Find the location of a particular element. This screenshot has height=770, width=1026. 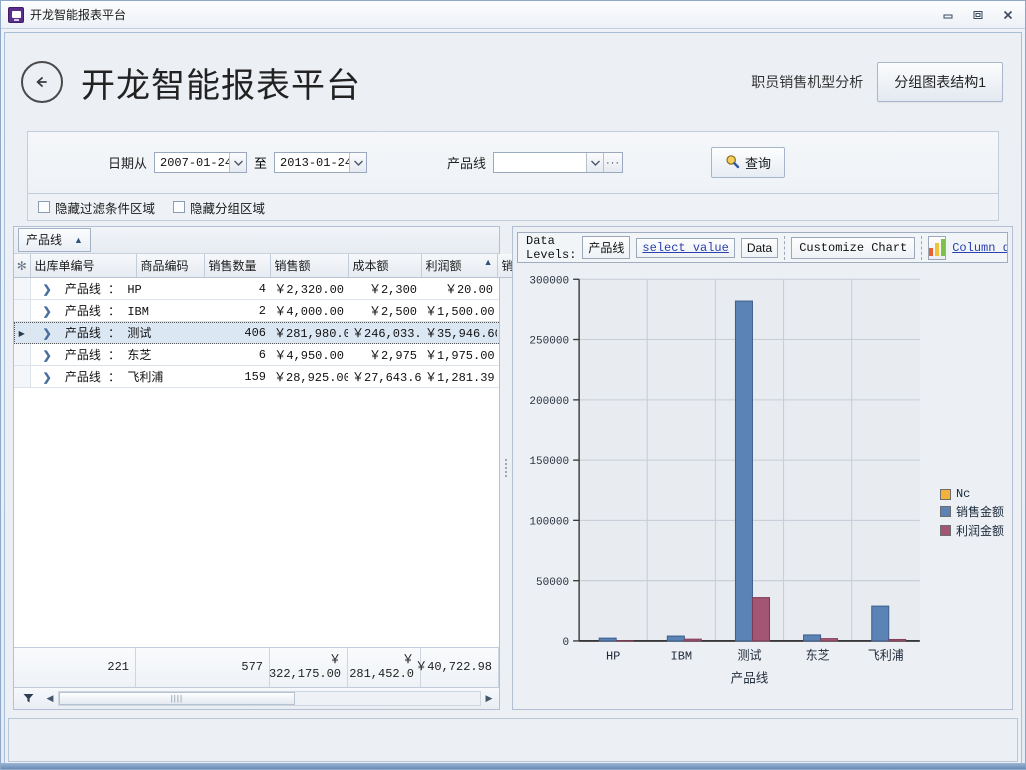

column-header-order-no: 出库单编号 is located at coordinates (83, 266).